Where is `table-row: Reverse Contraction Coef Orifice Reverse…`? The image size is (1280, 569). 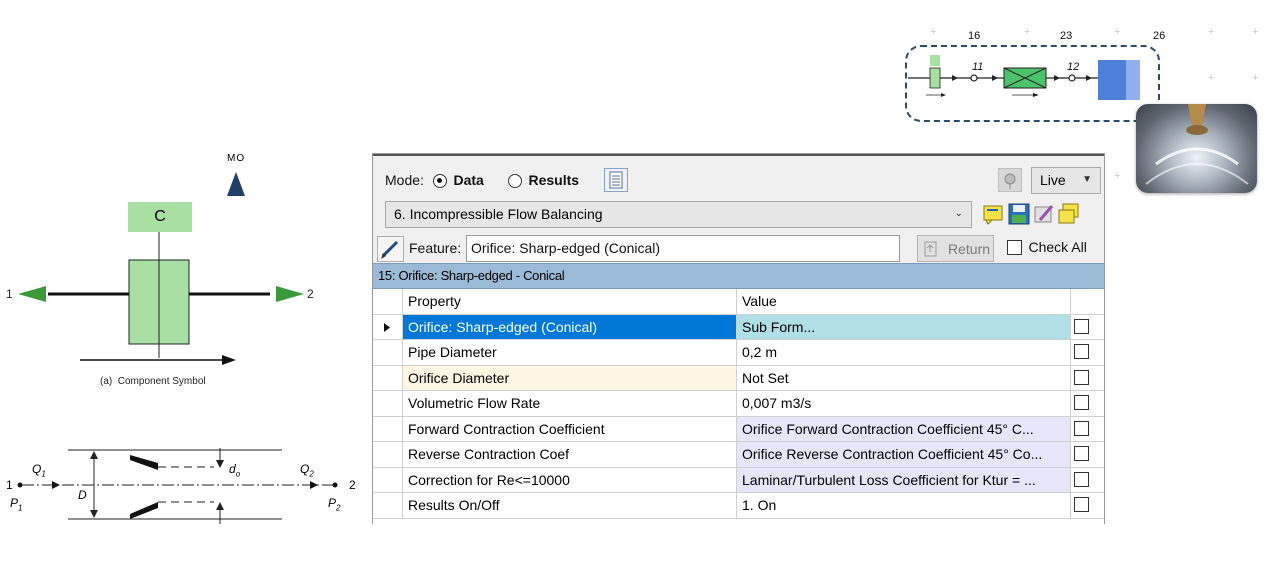 table-row: Reverse Contraction Coef Orifice Reverse… is located at coordinates (738, 455).